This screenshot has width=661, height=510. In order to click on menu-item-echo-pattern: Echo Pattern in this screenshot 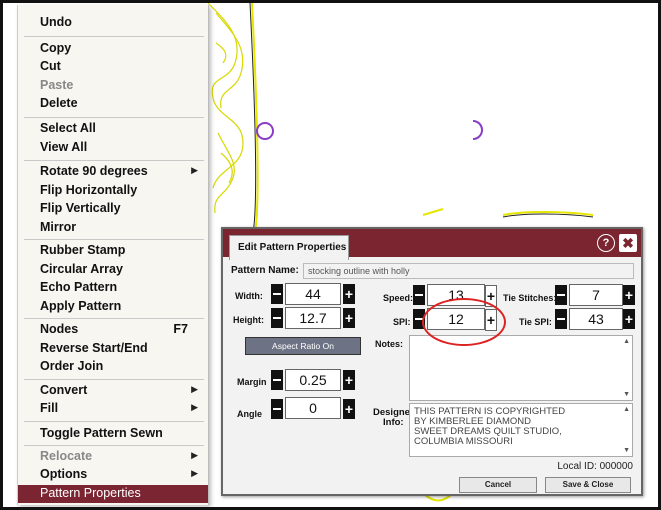, I will do `click(113, 288)`.